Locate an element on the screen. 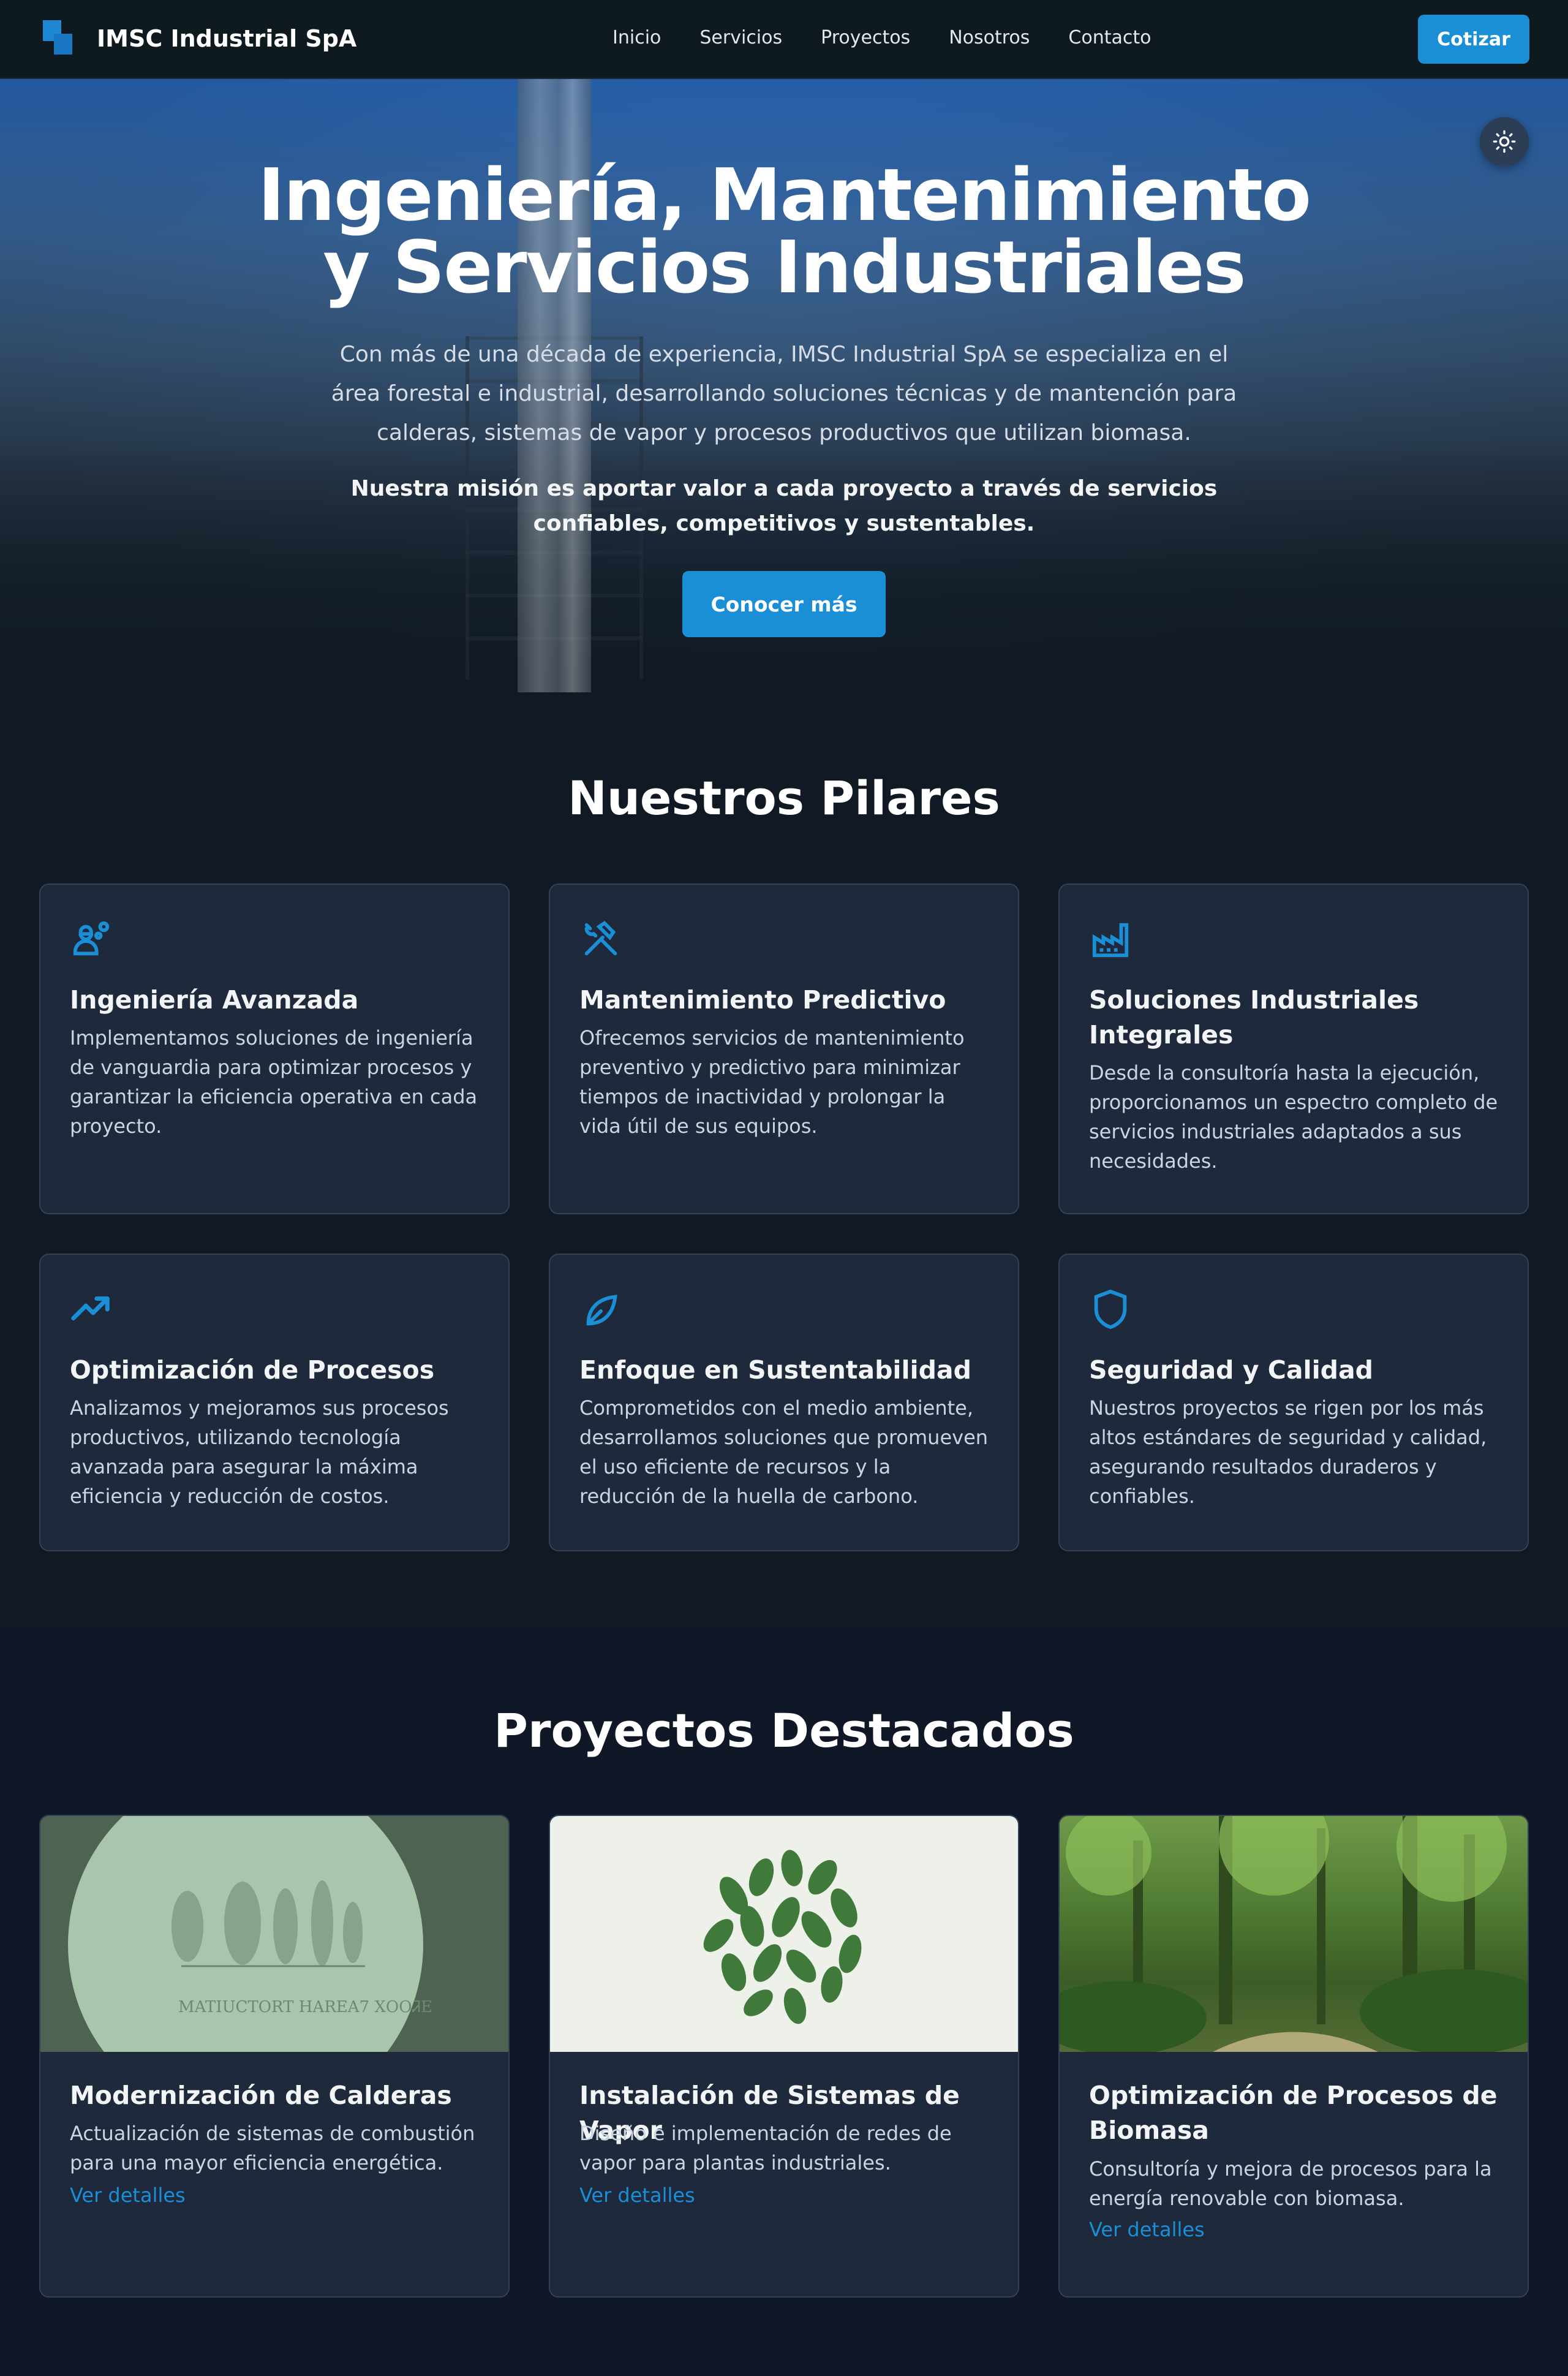 The image size is (1568, 2376). pilar-title: Ingeniería Avanzada is located at coordinates (215, 1000).